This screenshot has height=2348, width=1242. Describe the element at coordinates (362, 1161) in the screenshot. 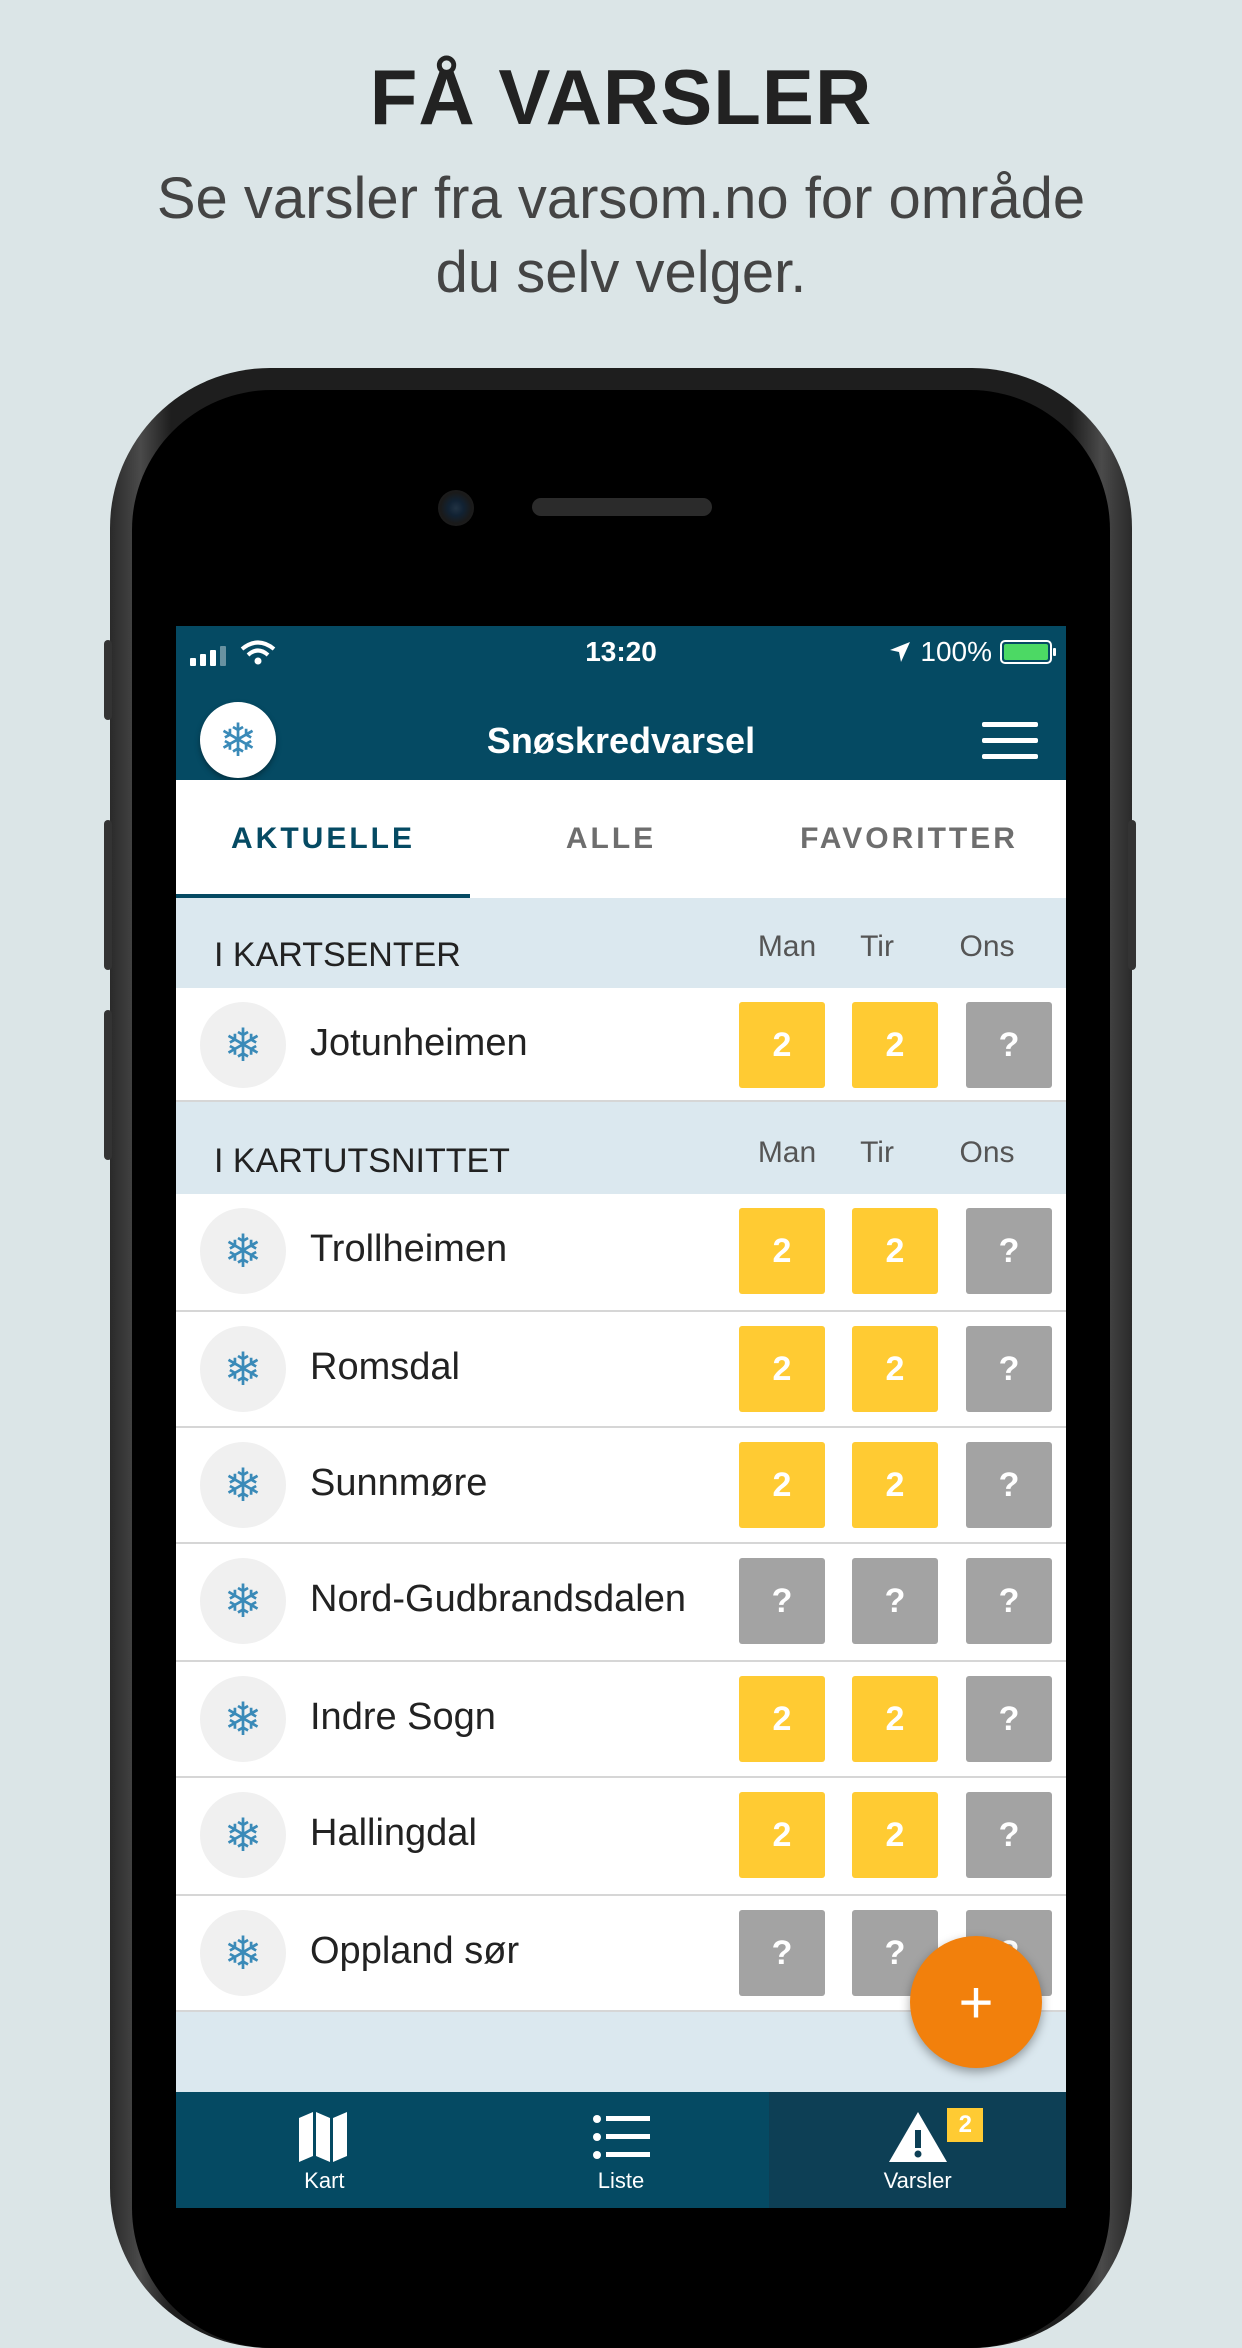

I see `section-title: I KARTUTSNITTET` at that location.